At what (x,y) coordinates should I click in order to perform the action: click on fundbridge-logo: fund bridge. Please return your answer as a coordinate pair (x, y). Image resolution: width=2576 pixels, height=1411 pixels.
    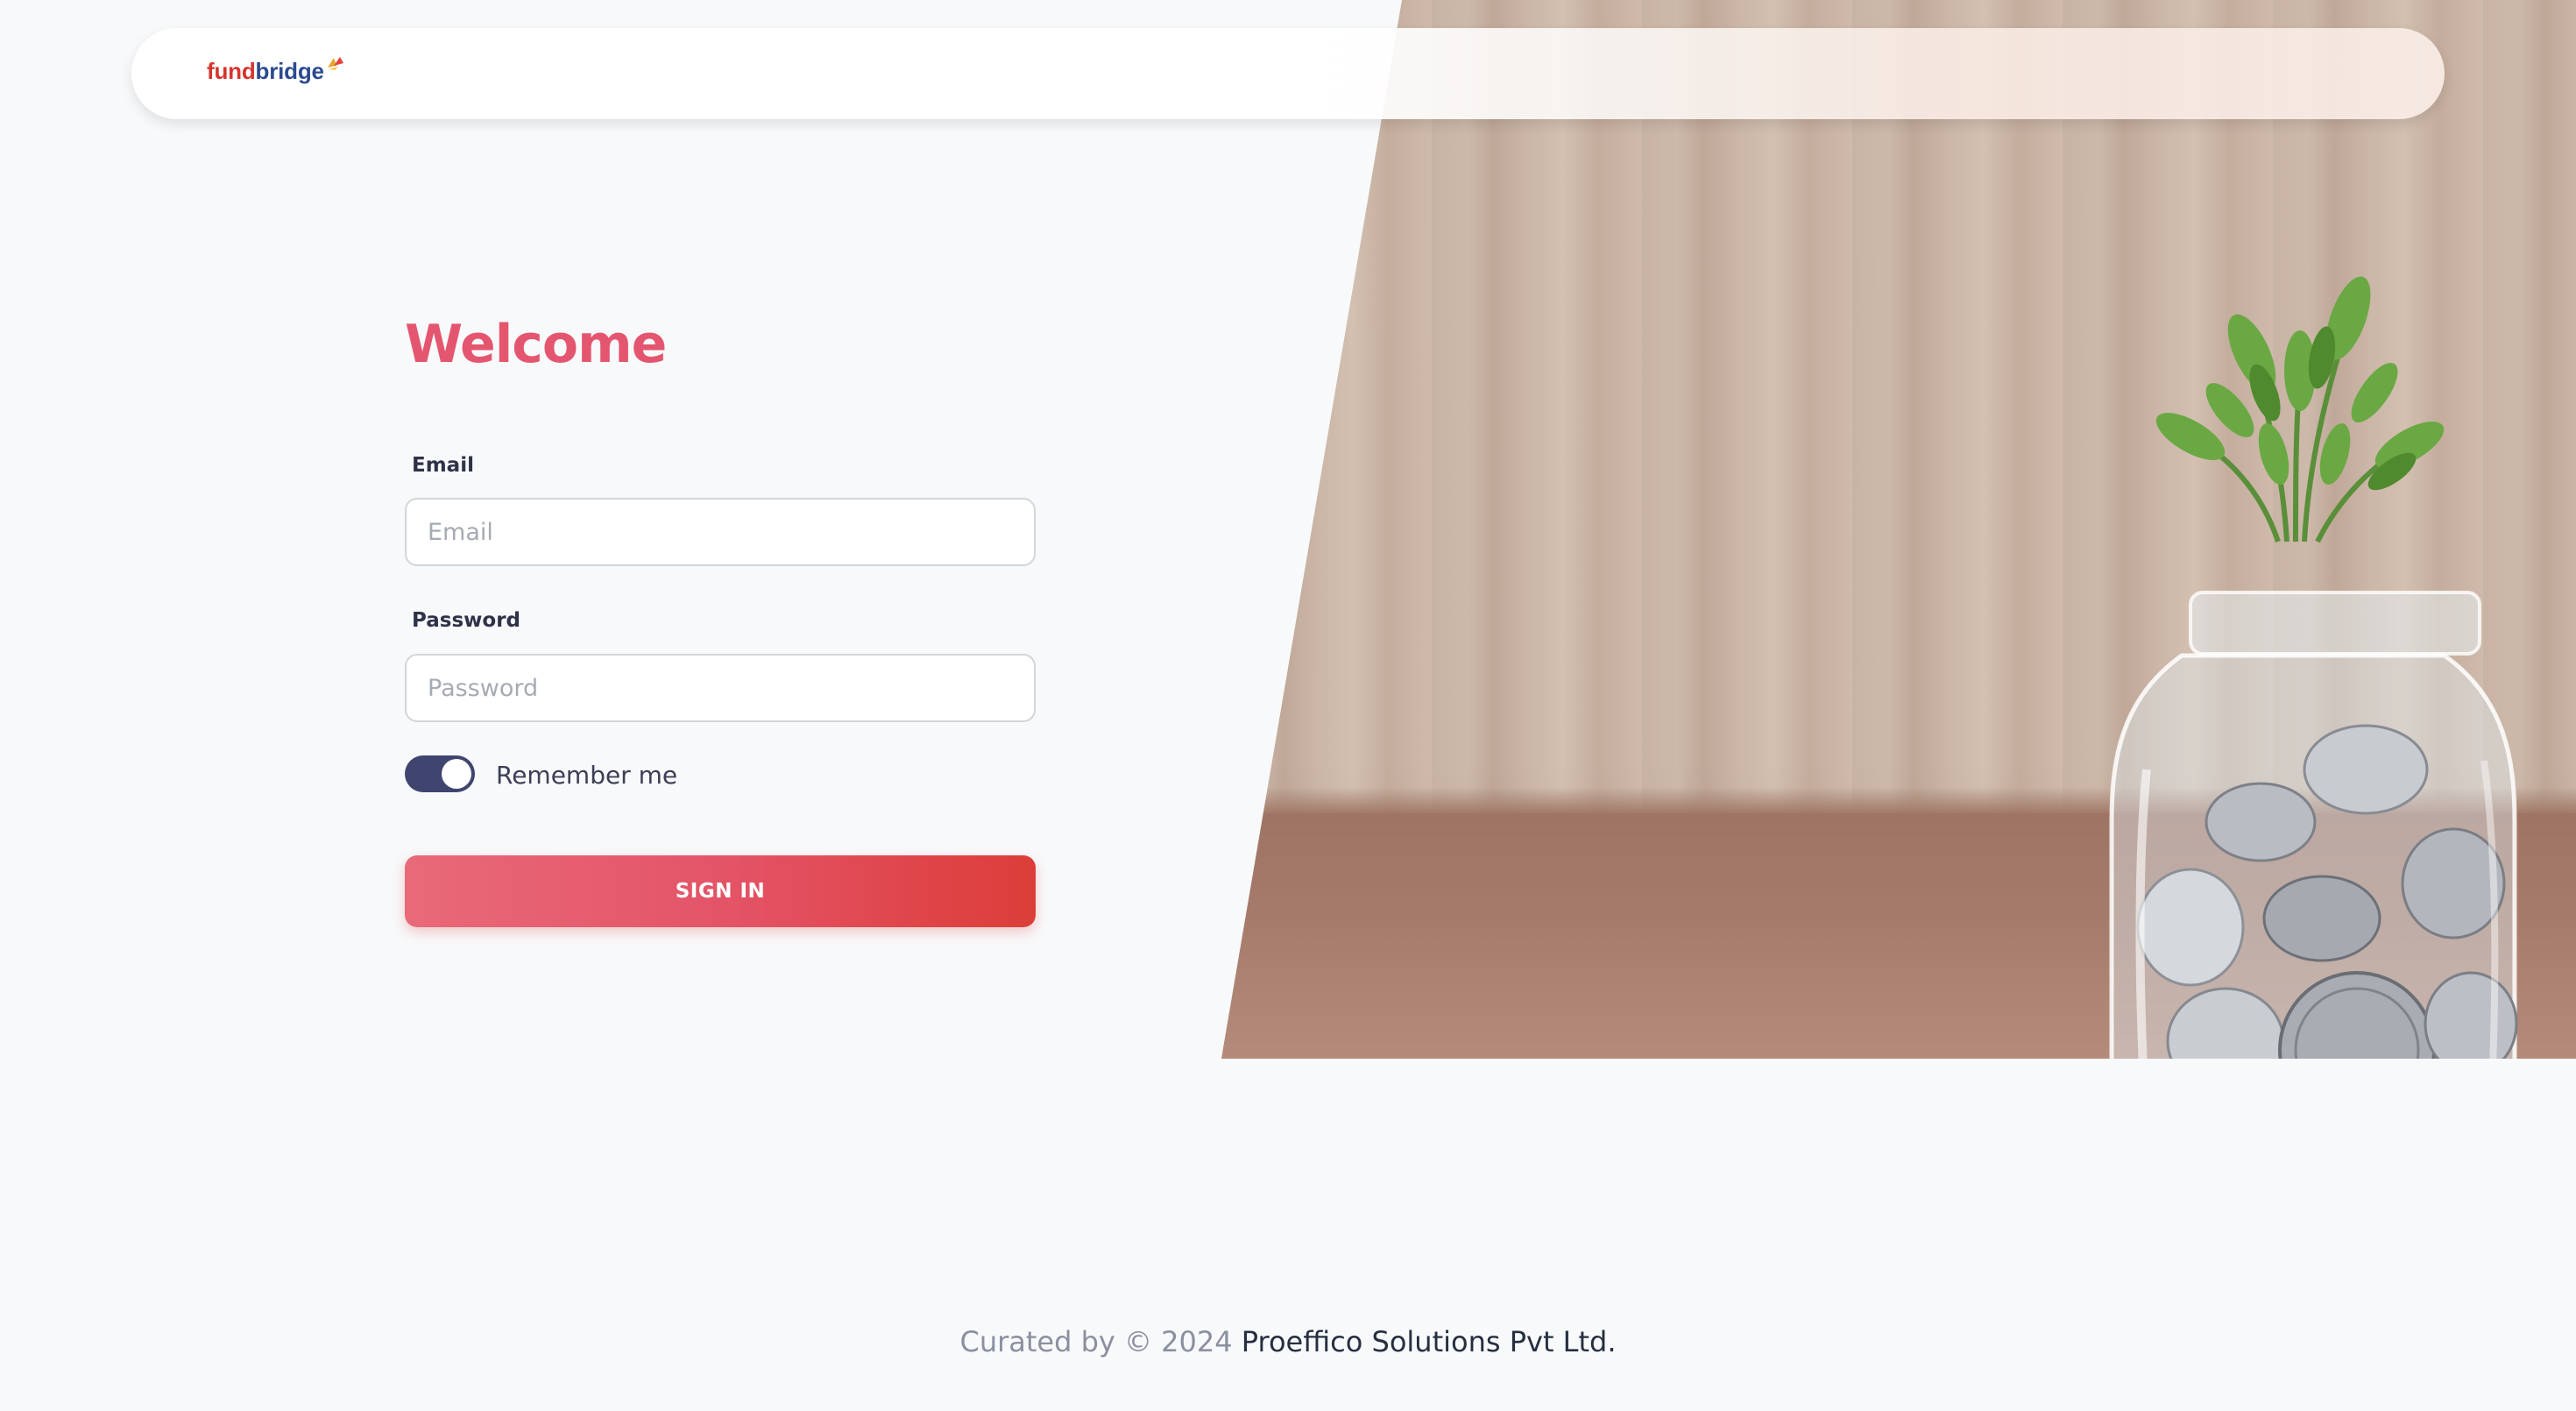
    Looking at the image, I should click on (276, 70).